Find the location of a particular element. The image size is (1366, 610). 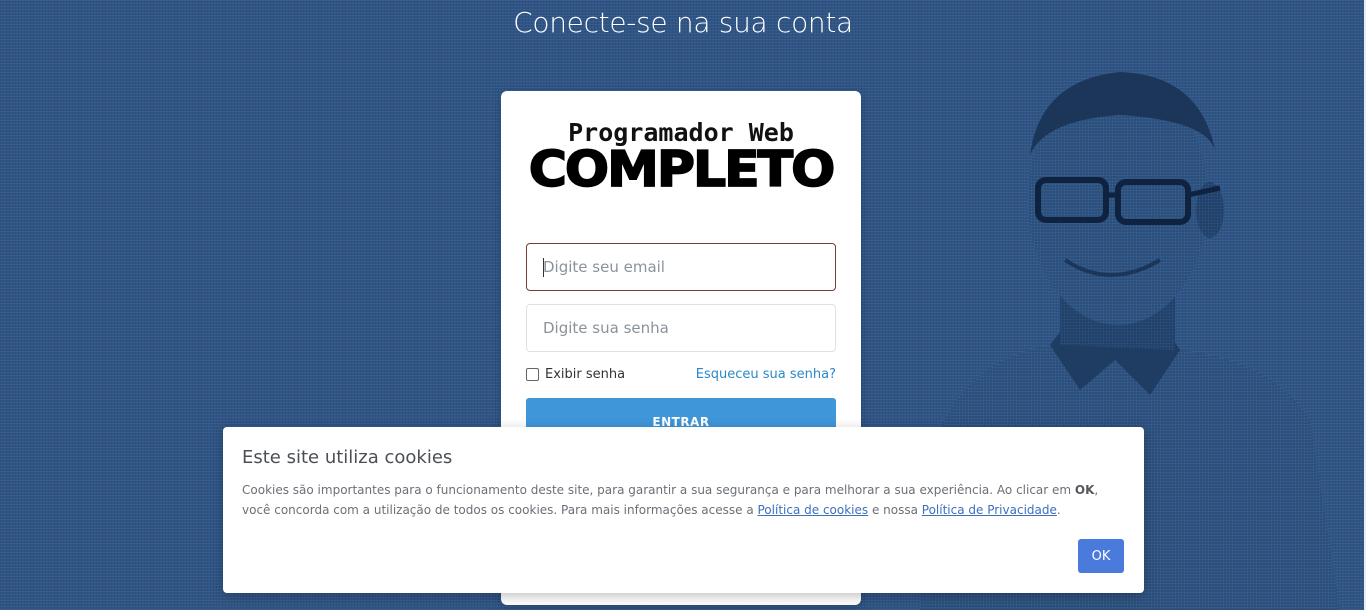

text-caret is located at coordinates (543, 267).